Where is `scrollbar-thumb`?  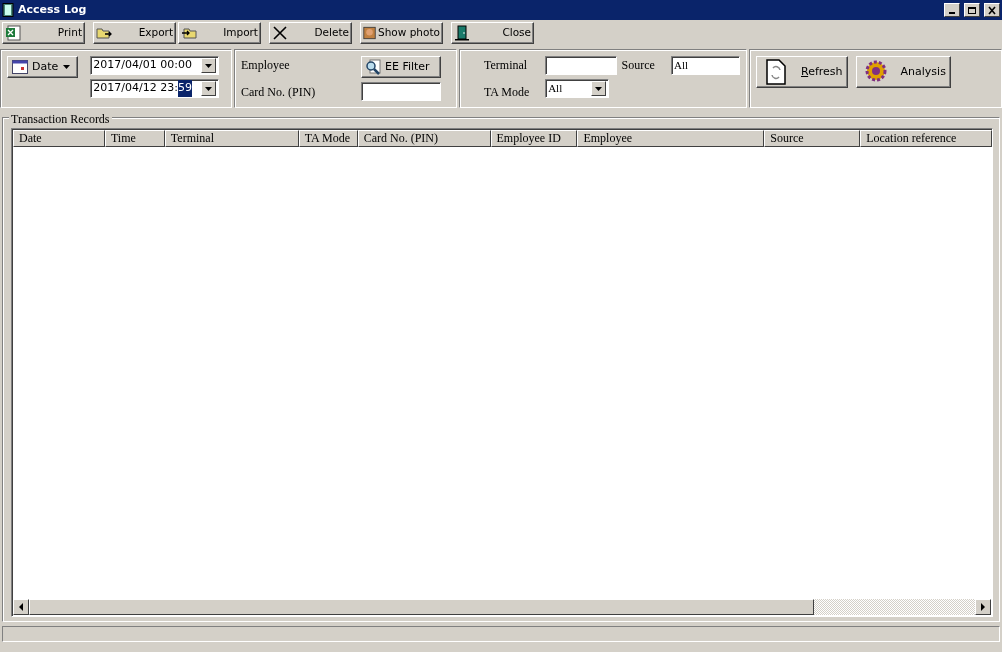 scrollbar-thumb is located at coordinates (421, 607).